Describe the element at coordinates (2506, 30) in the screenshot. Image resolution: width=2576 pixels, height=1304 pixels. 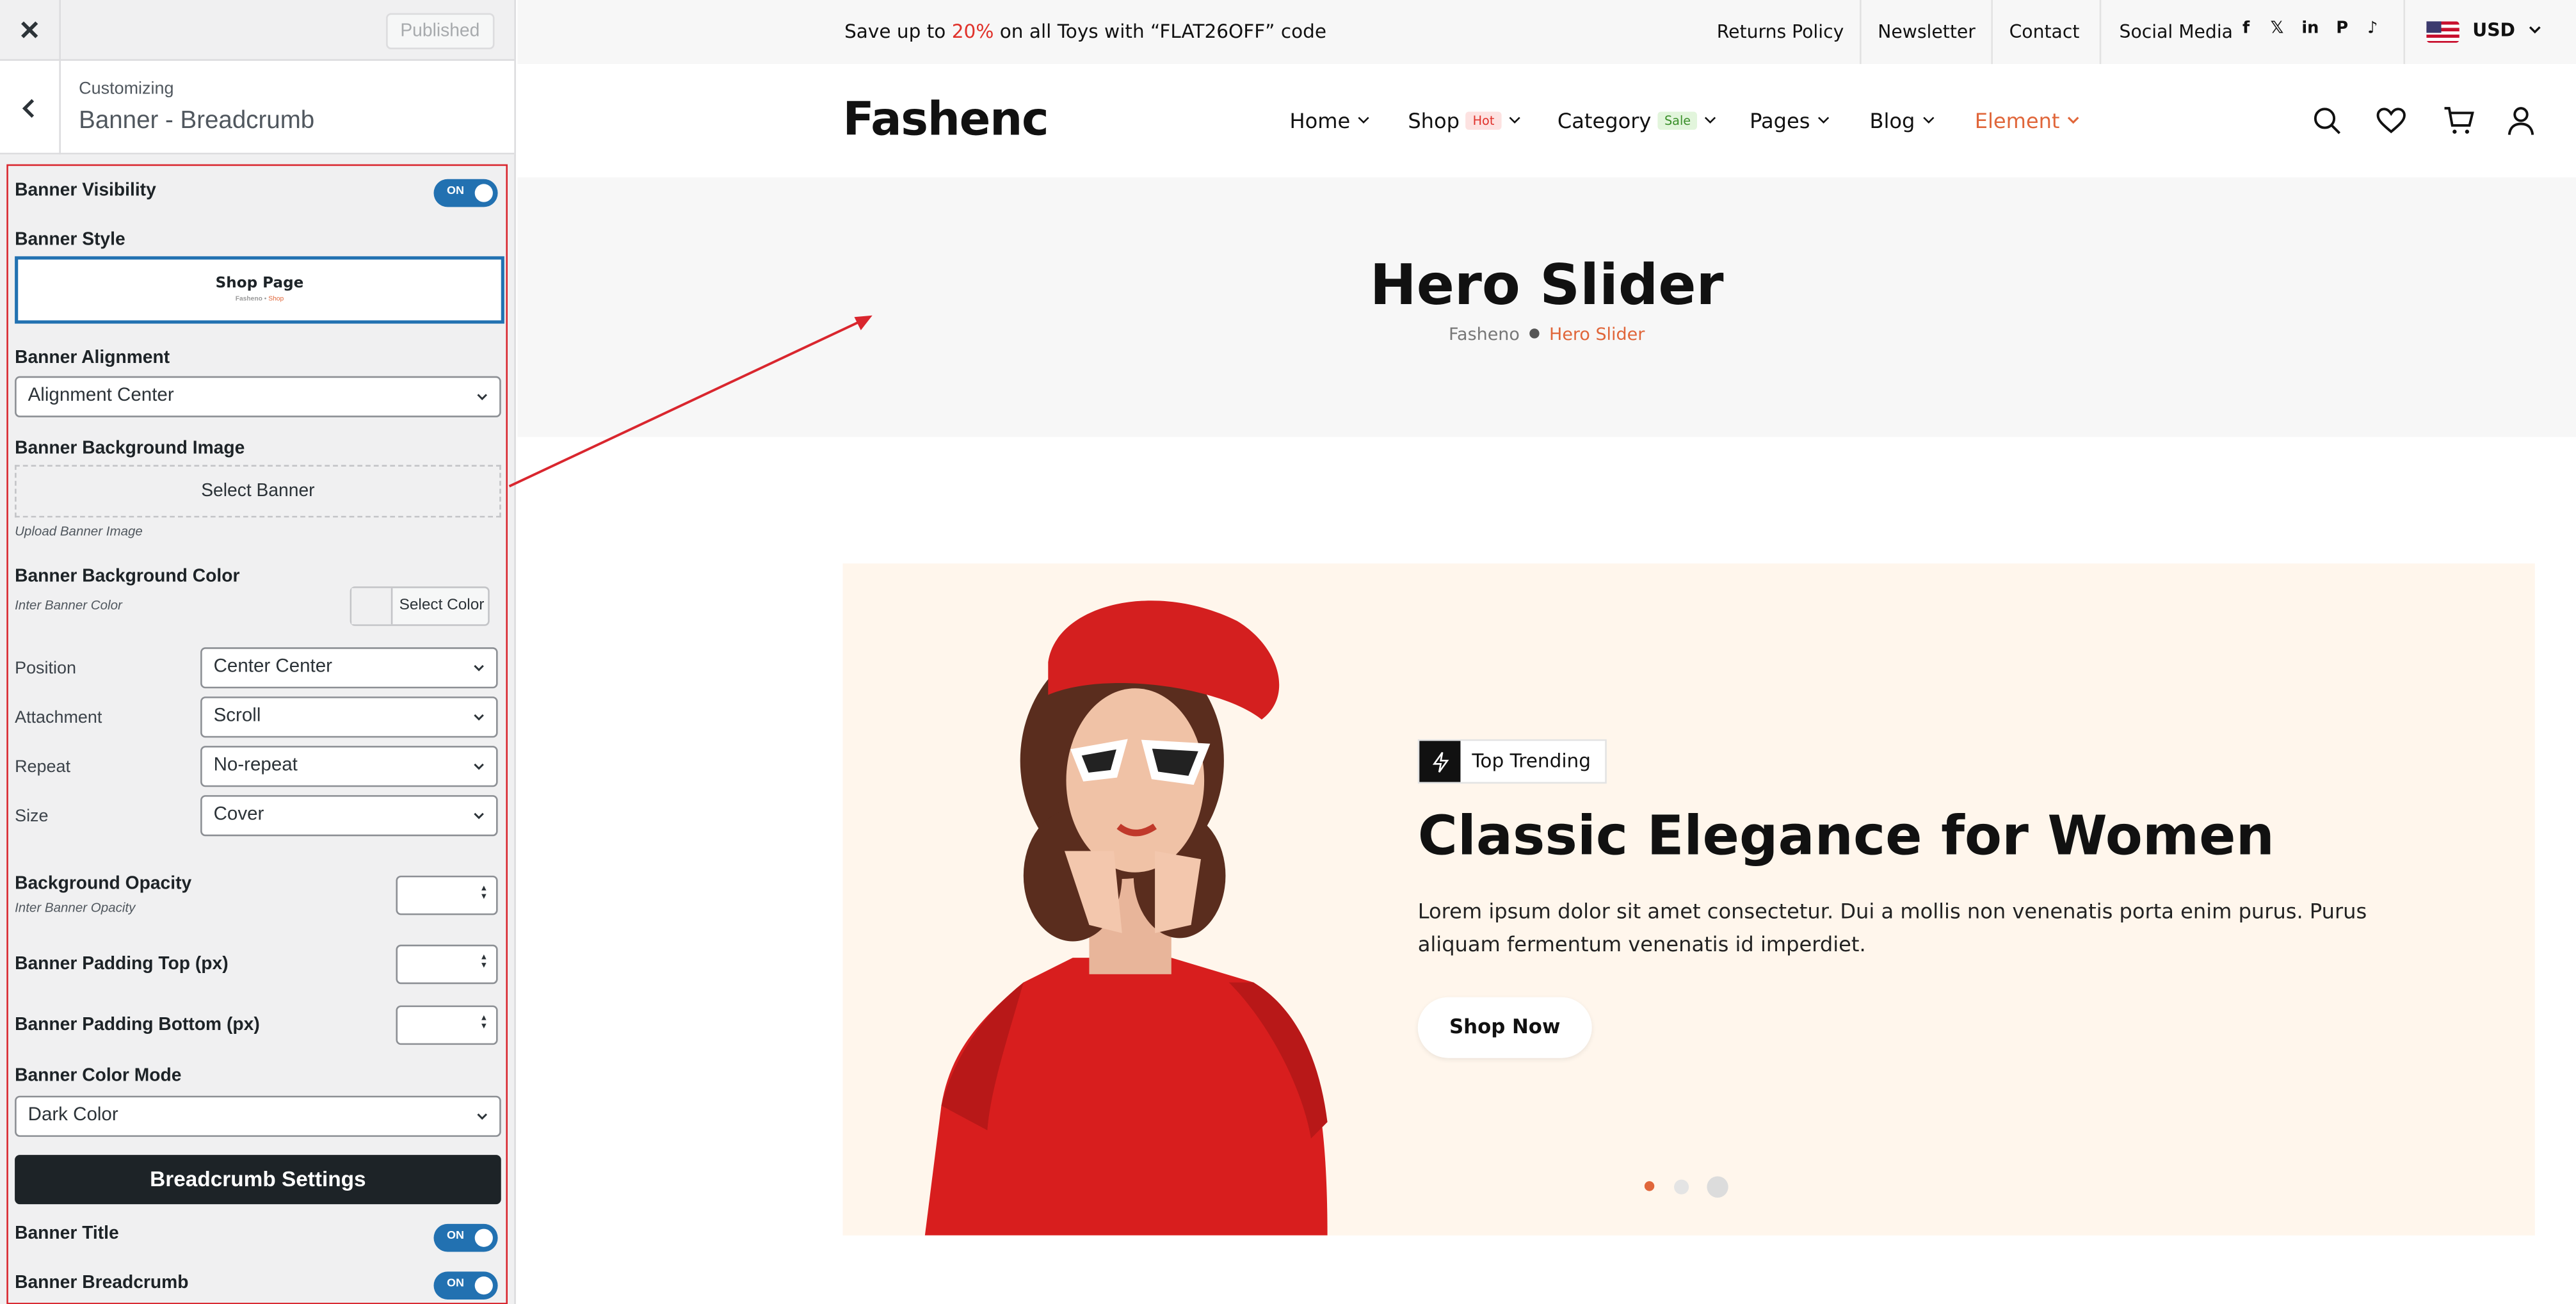
I see `currency-selector: USD` at that location.